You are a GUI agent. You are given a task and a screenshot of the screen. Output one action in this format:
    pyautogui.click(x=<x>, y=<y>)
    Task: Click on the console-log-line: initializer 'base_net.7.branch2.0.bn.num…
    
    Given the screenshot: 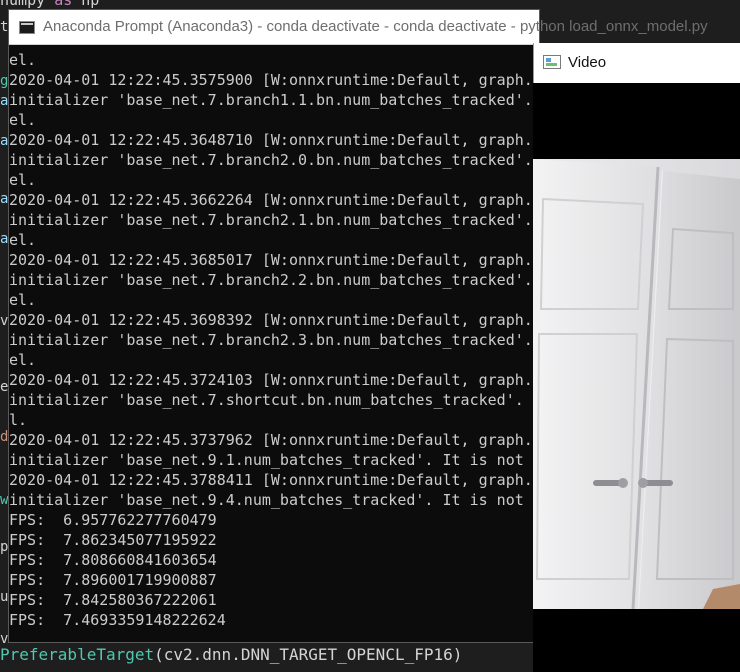 What is the action you would take?
    pyautogui.click(x=271, y=160)
    